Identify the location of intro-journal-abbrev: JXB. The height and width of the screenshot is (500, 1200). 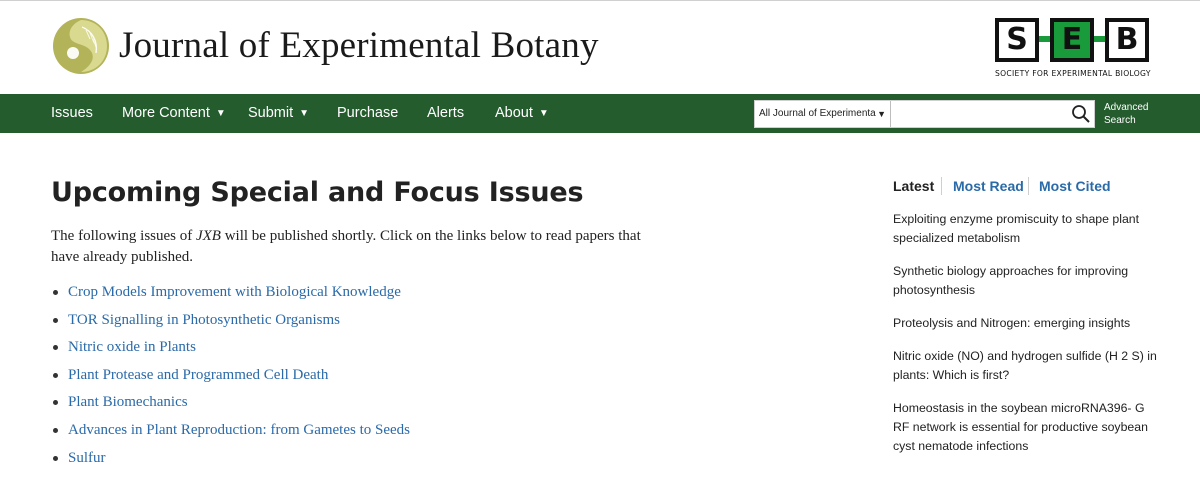
(208, 236).